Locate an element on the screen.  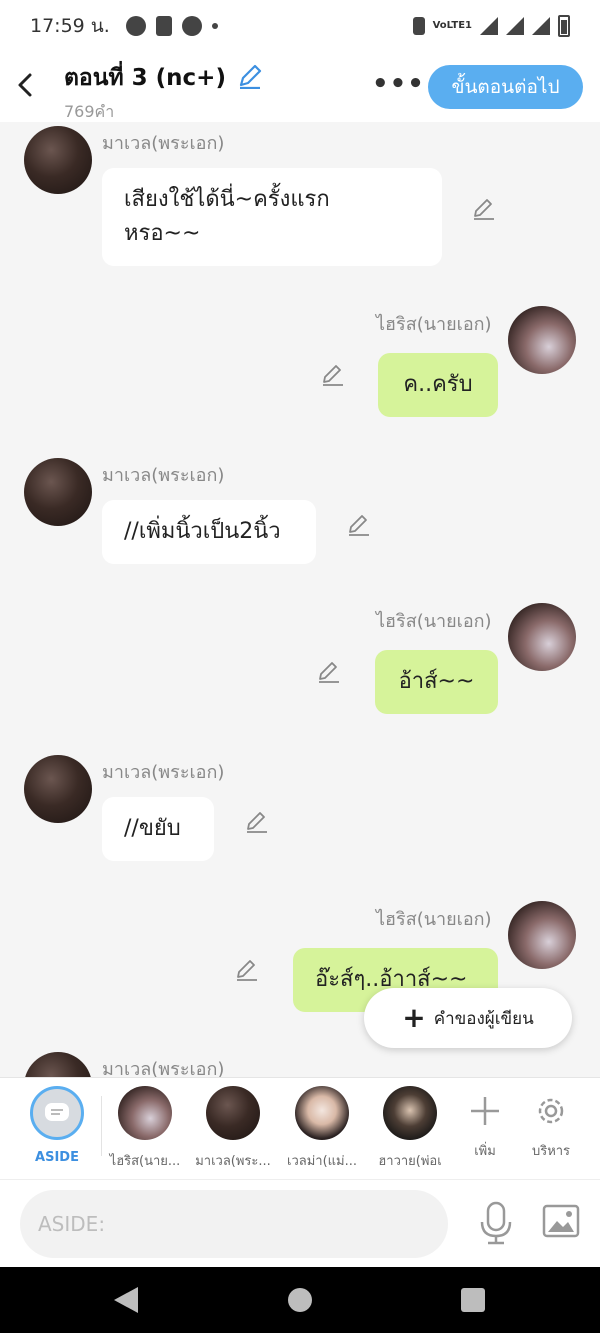
plus-icon is located at coordinates (485, 1111).